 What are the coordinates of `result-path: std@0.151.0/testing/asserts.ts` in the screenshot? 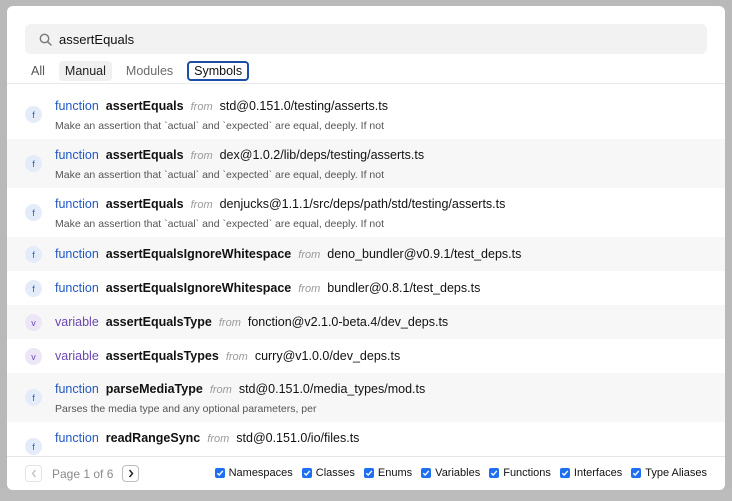 It's located at (303, 106).